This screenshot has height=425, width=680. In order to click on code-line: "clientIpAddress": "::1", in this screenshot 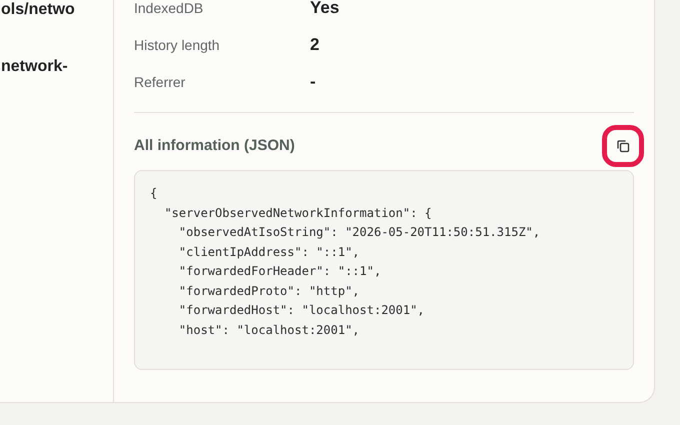, I will do `click(269, 252)`.